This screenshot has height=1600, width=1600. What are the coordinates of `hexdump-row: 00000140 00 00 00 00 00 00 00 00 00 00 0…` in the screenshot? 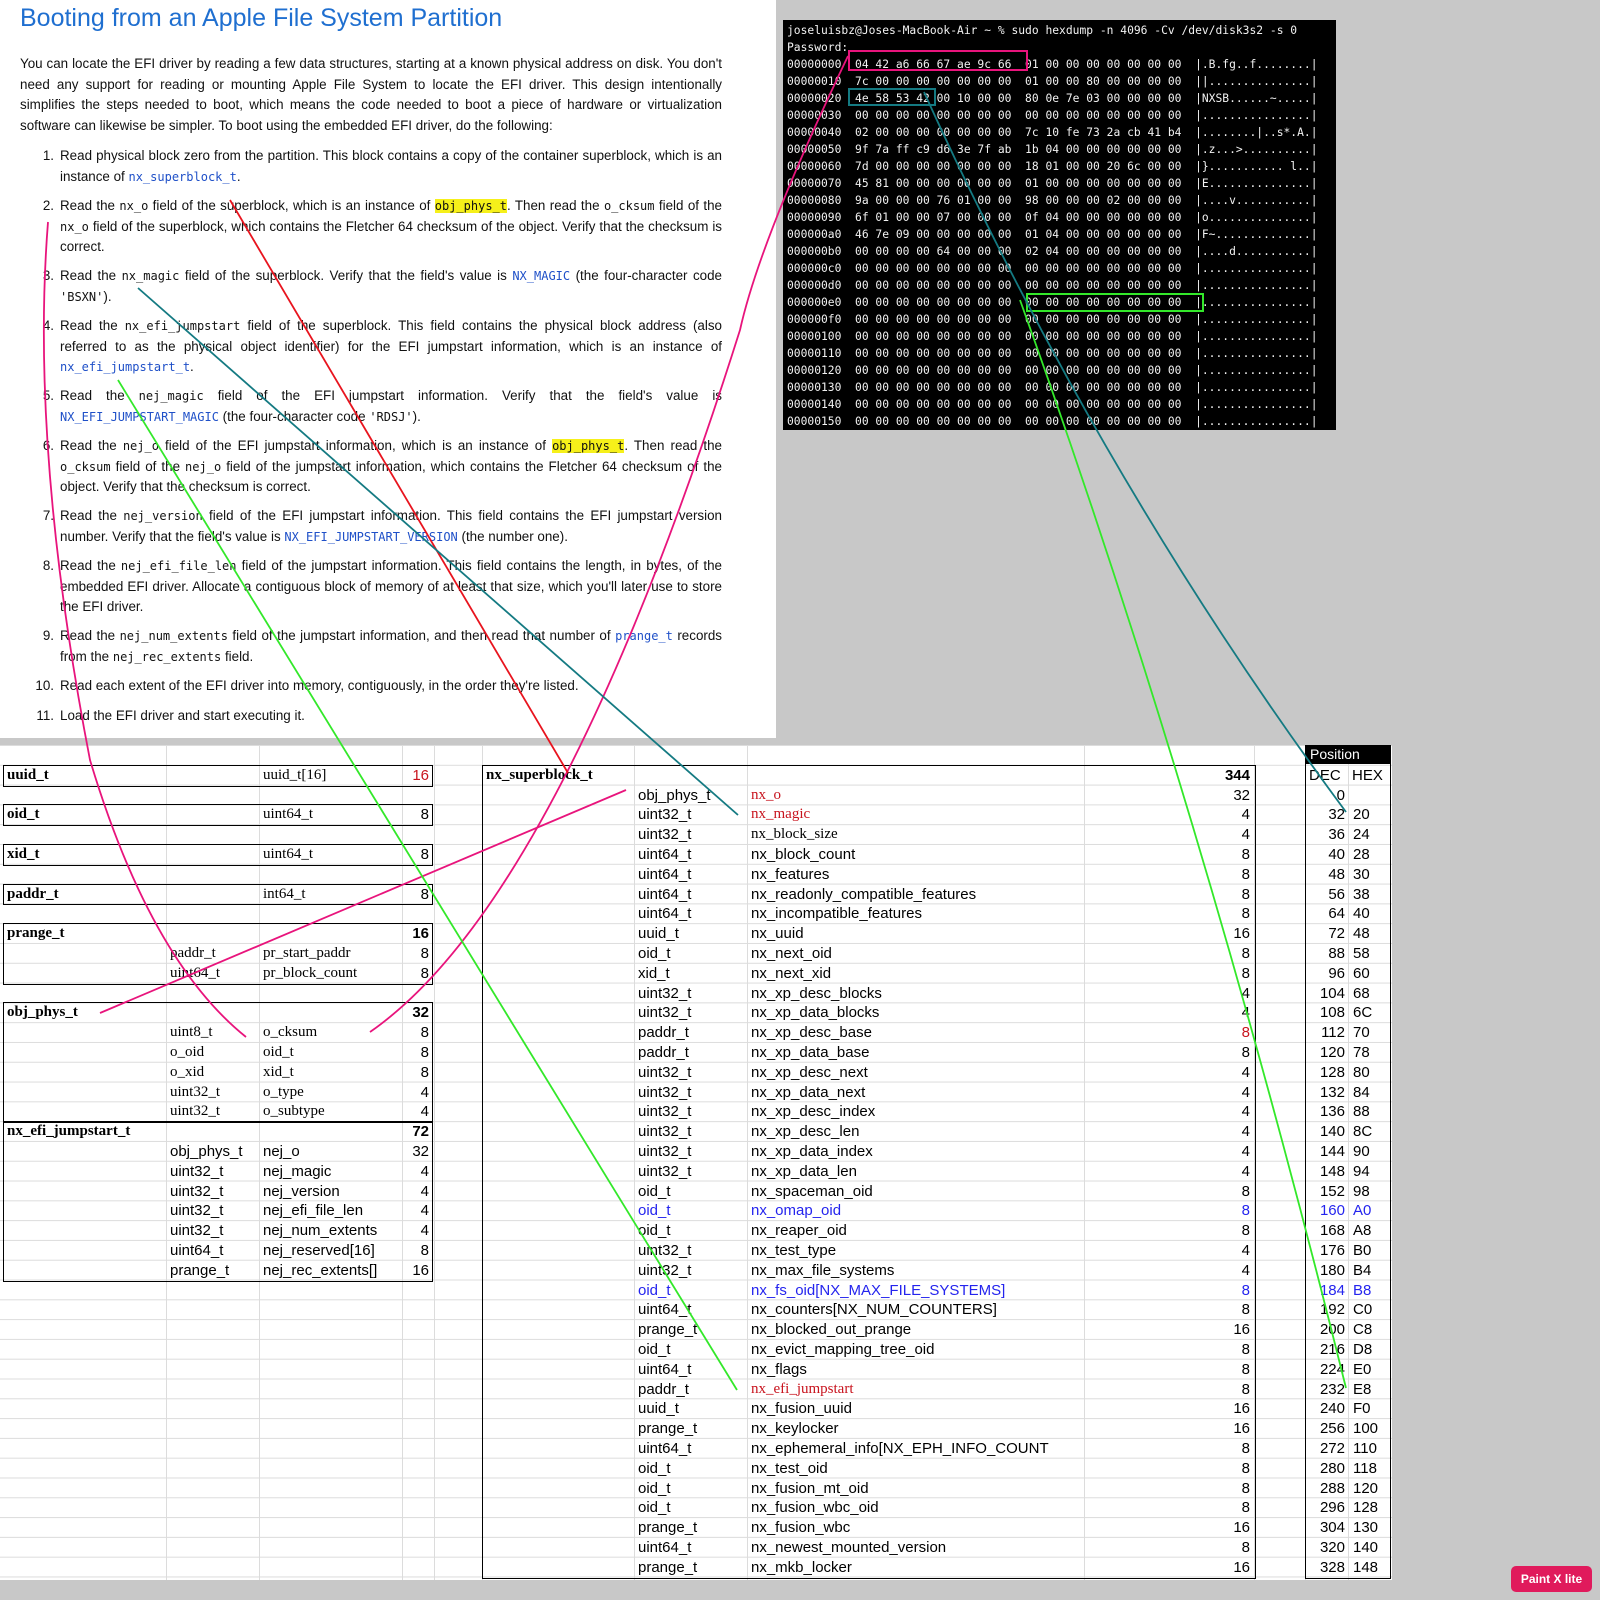 It's located at (1052, 404).